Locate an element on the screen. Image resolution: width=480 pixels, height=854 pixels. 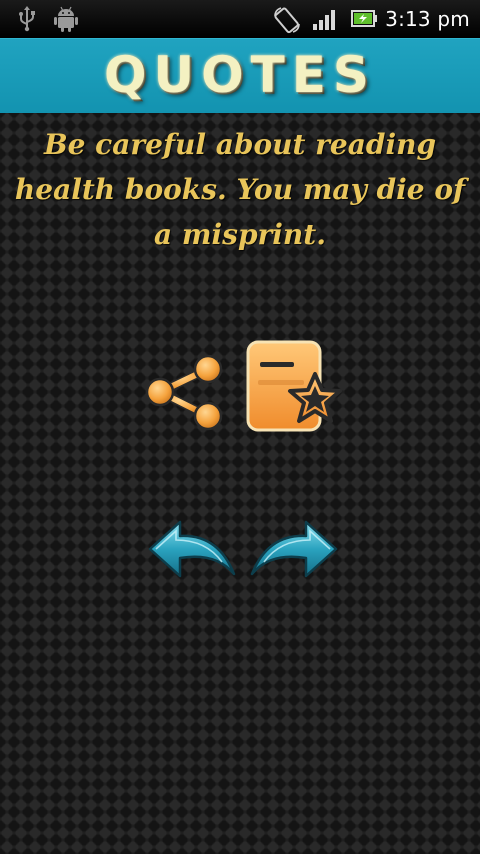
app-header: QUOTES is located at coordinates (240, 75).